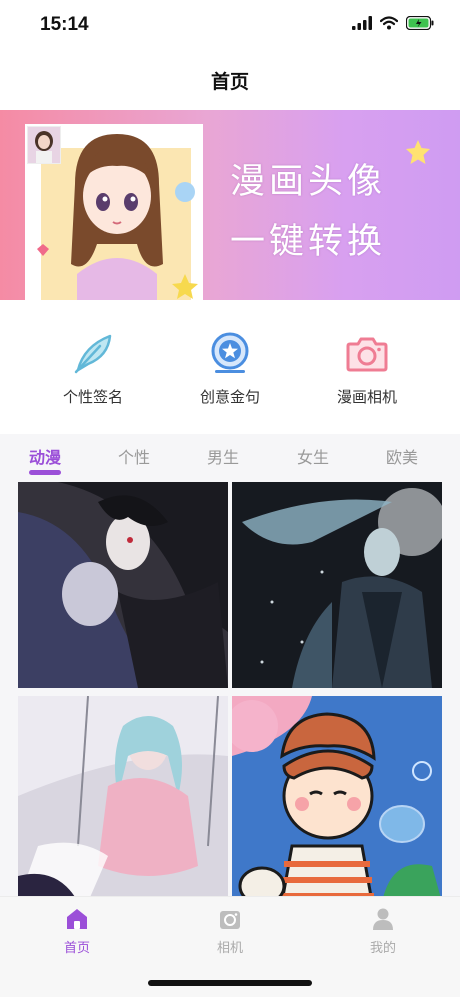 The image size is (460, 997). What do you see at coordinates (308, 182) in the screenshot?
I see `banner-line-1: 漫画头像` at bounding box center [308, 182].